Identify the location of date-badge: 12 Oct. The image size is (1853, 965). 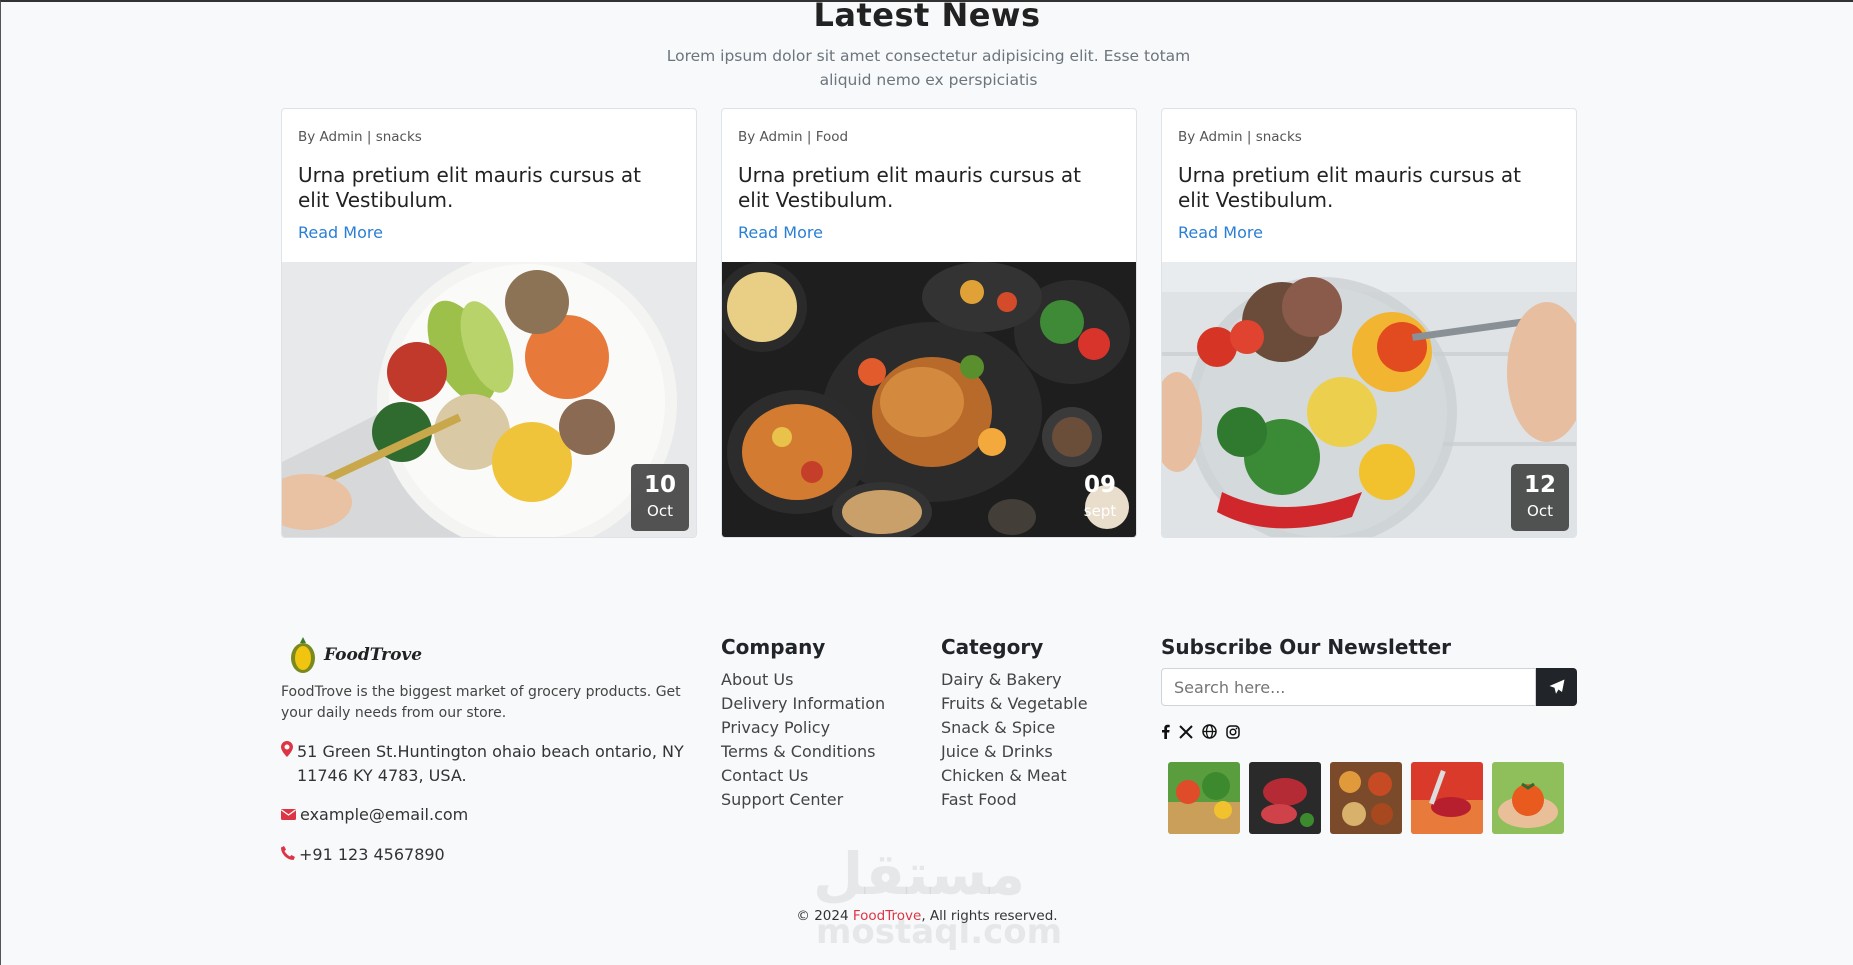
(1540, 497).